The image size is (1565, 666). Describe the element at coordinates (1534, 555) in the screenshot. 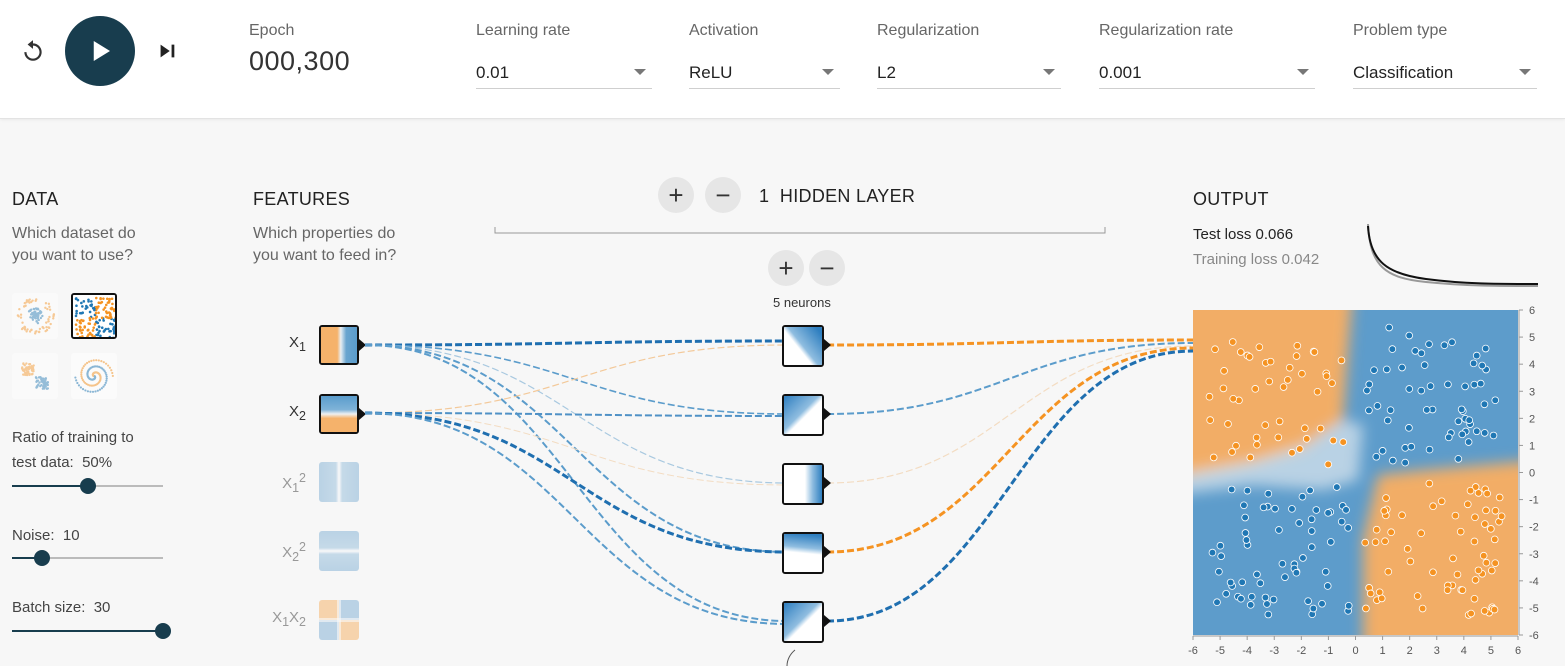

I see `y-tick-label: -3` at that location.